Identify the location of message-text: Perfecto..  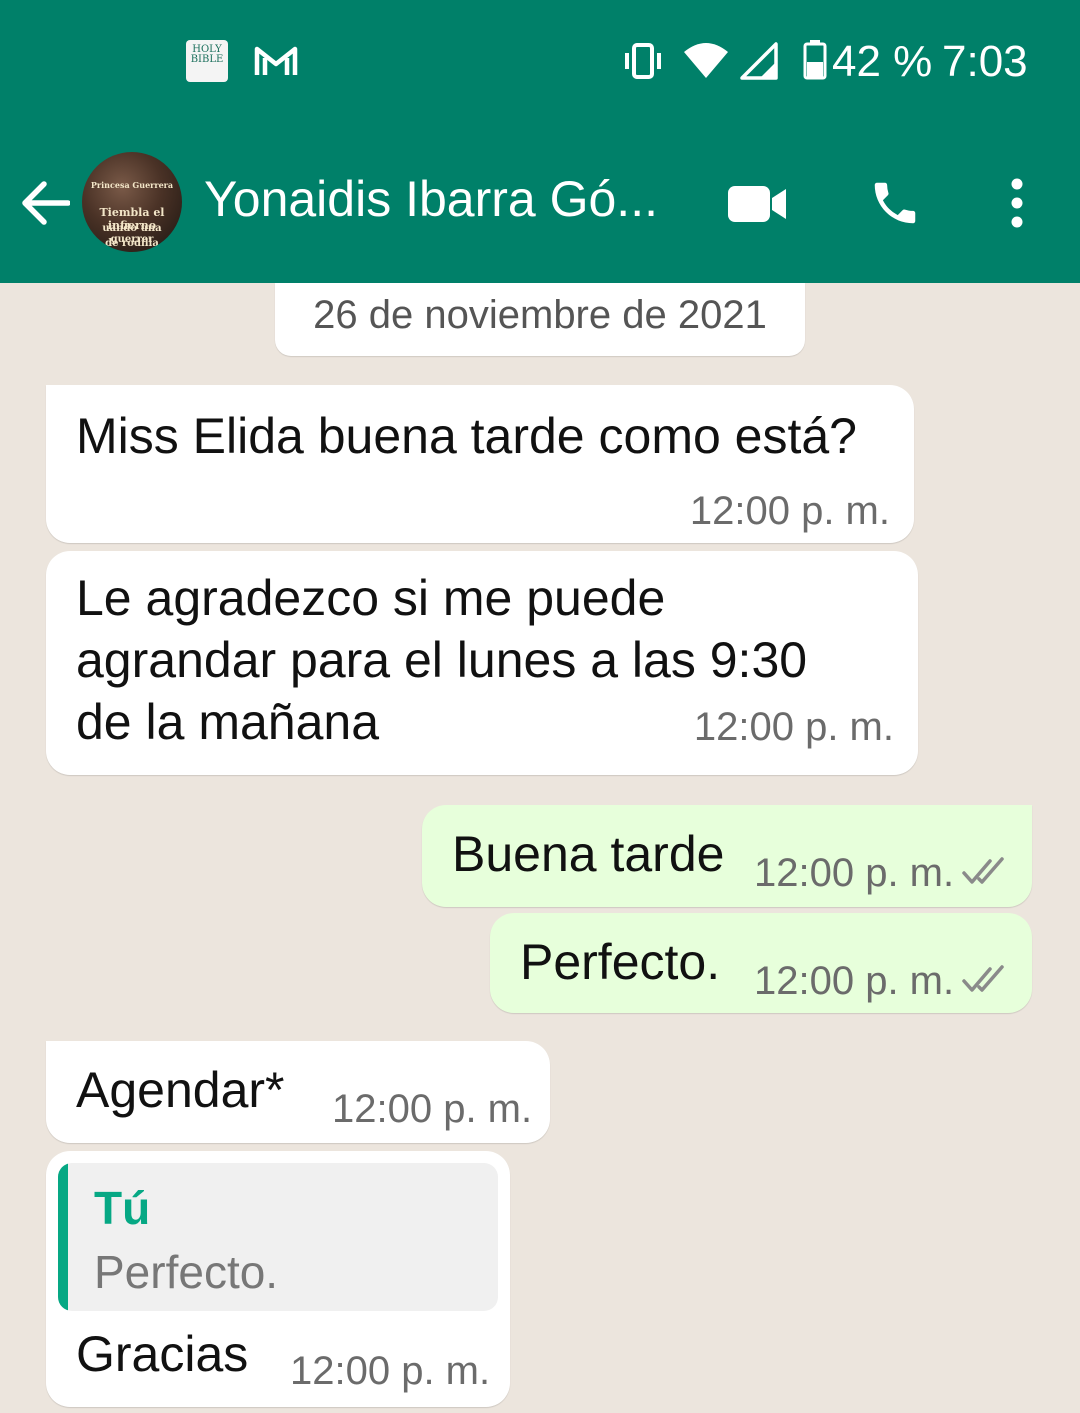
(620, 962).